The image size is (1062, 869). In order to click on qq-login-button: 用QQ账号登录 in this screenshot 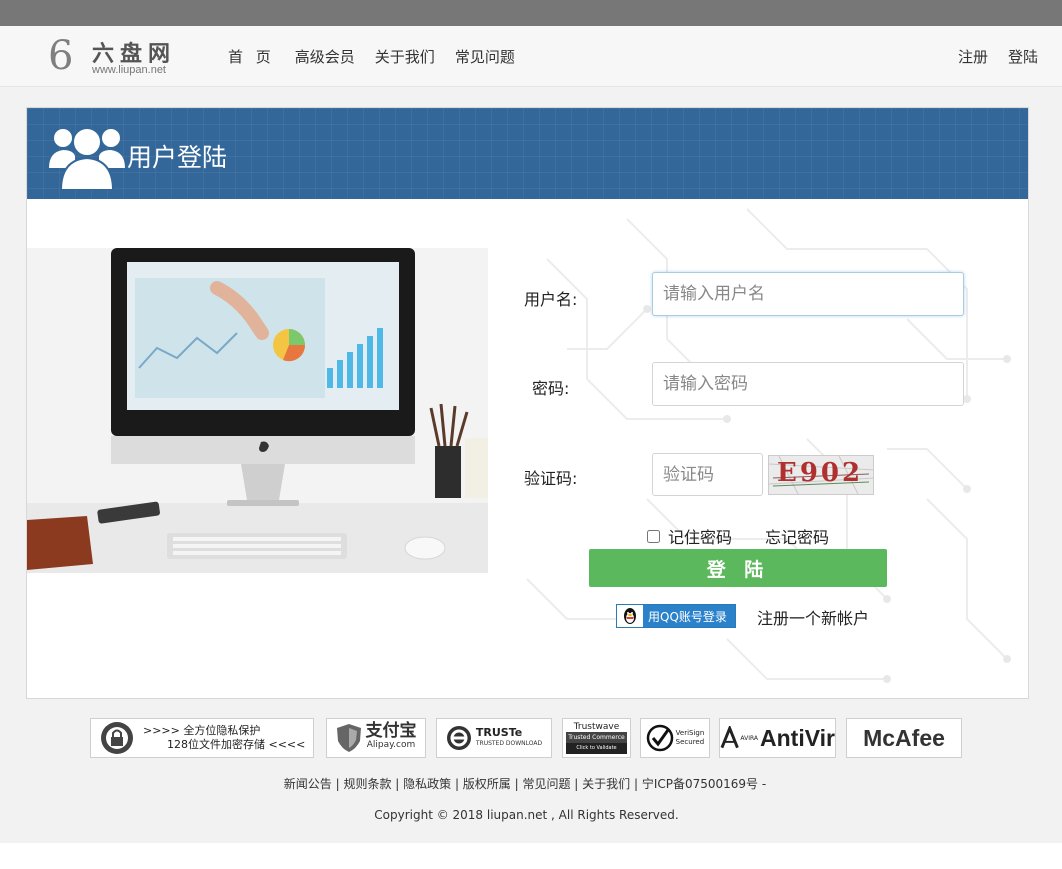, I will do `click(676, 616)`.